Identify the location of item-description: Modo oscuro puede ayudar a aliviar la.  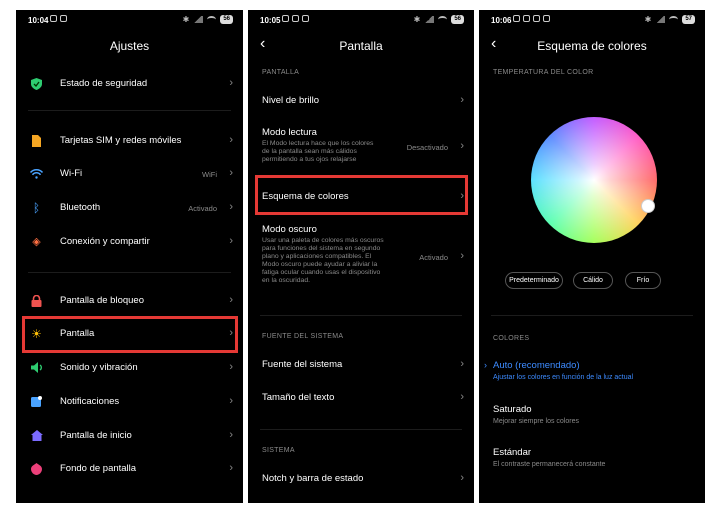
(320, 264).